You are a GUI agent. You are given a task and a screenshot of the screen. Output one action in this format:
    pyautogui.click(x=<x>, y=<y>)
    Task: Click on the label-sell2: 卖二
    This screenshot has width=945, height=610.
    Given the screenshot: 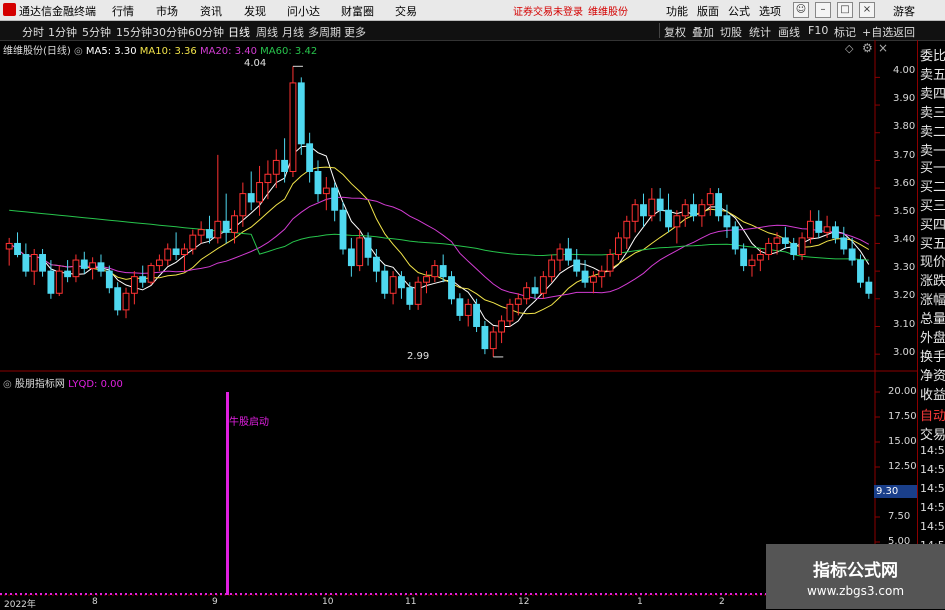 What is the action you would take?
    pyautogui.click(x=932, y=132)
    